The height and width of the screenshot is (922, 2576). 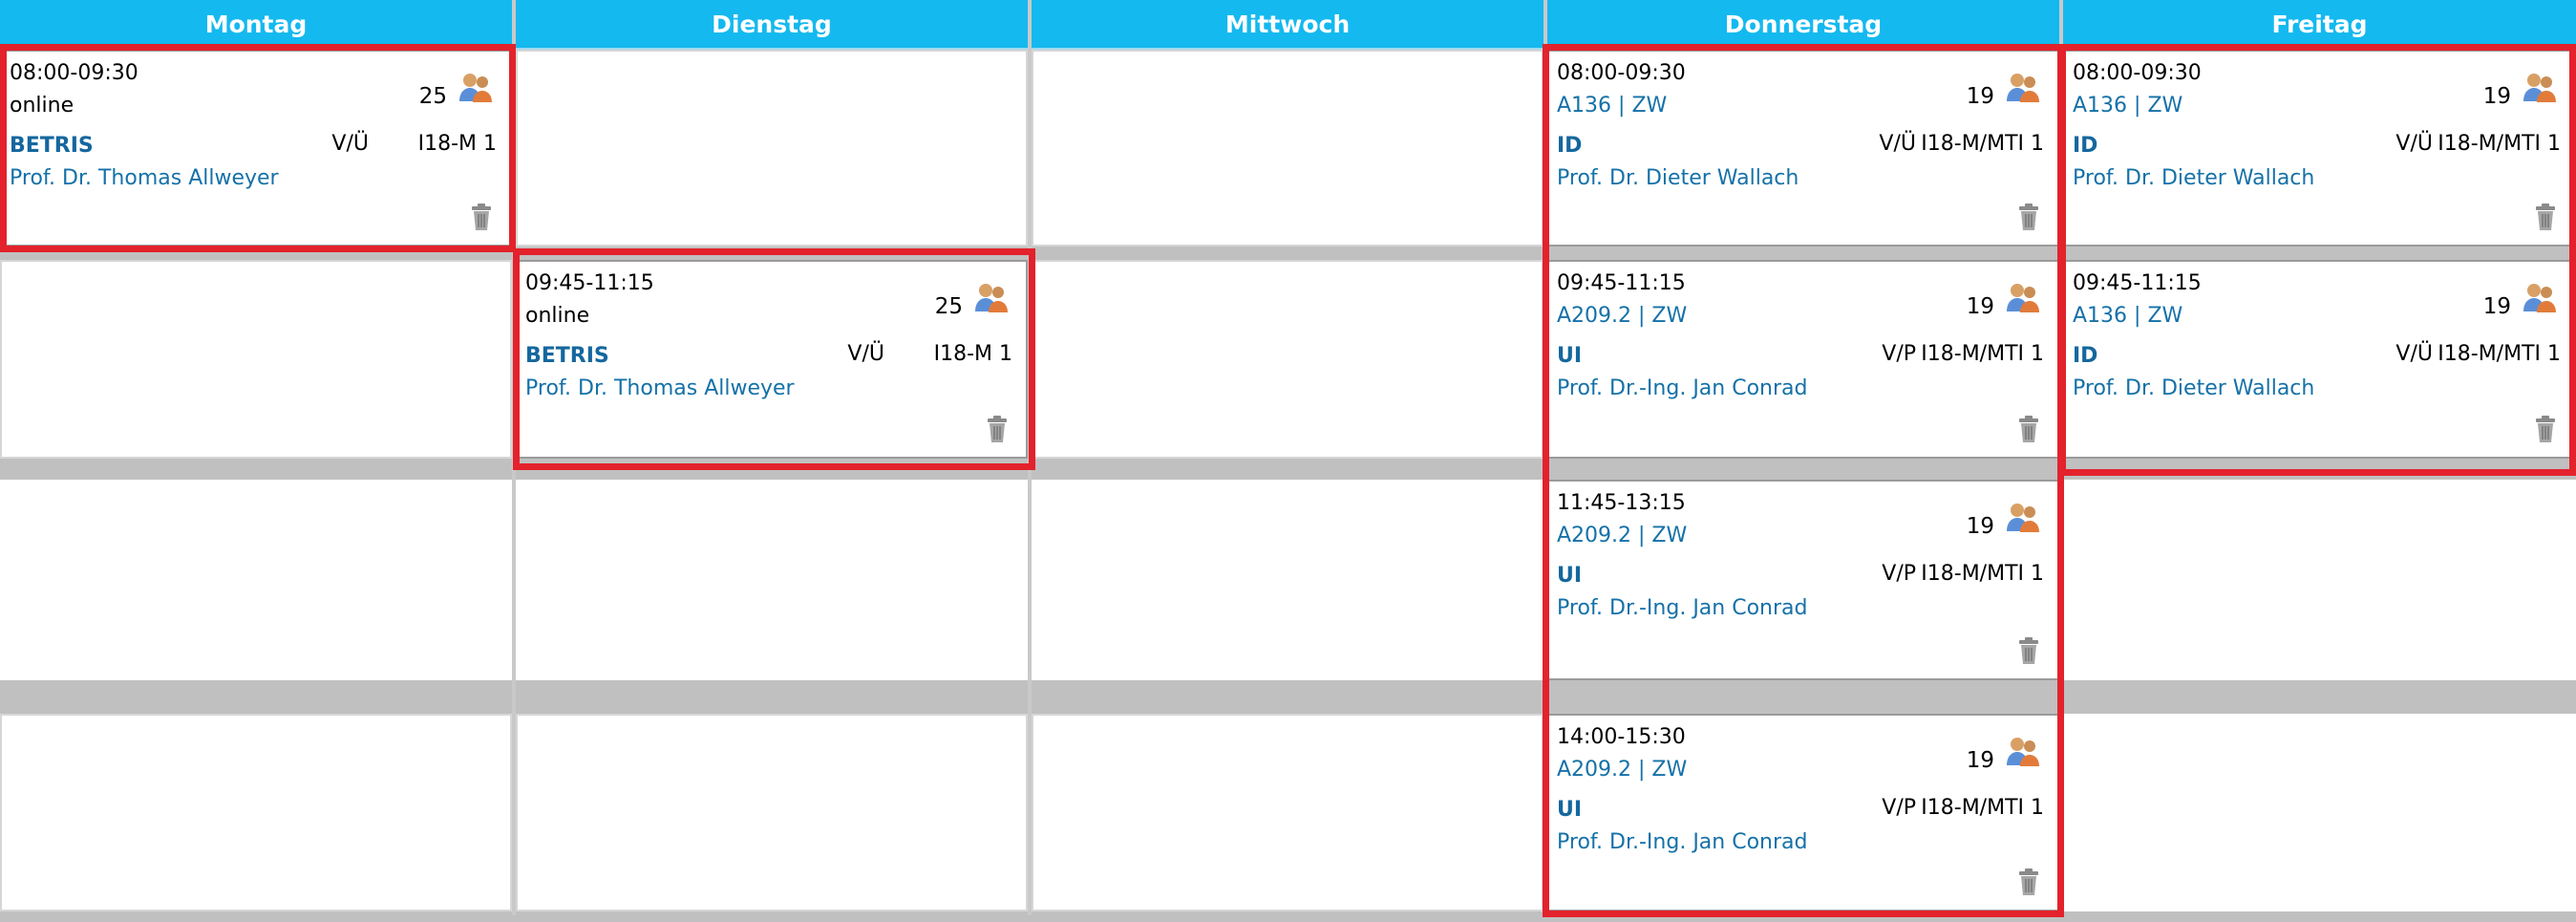 I want to click on day-header-donnerstag: Donnerstag, so click(x=1803, y=25).